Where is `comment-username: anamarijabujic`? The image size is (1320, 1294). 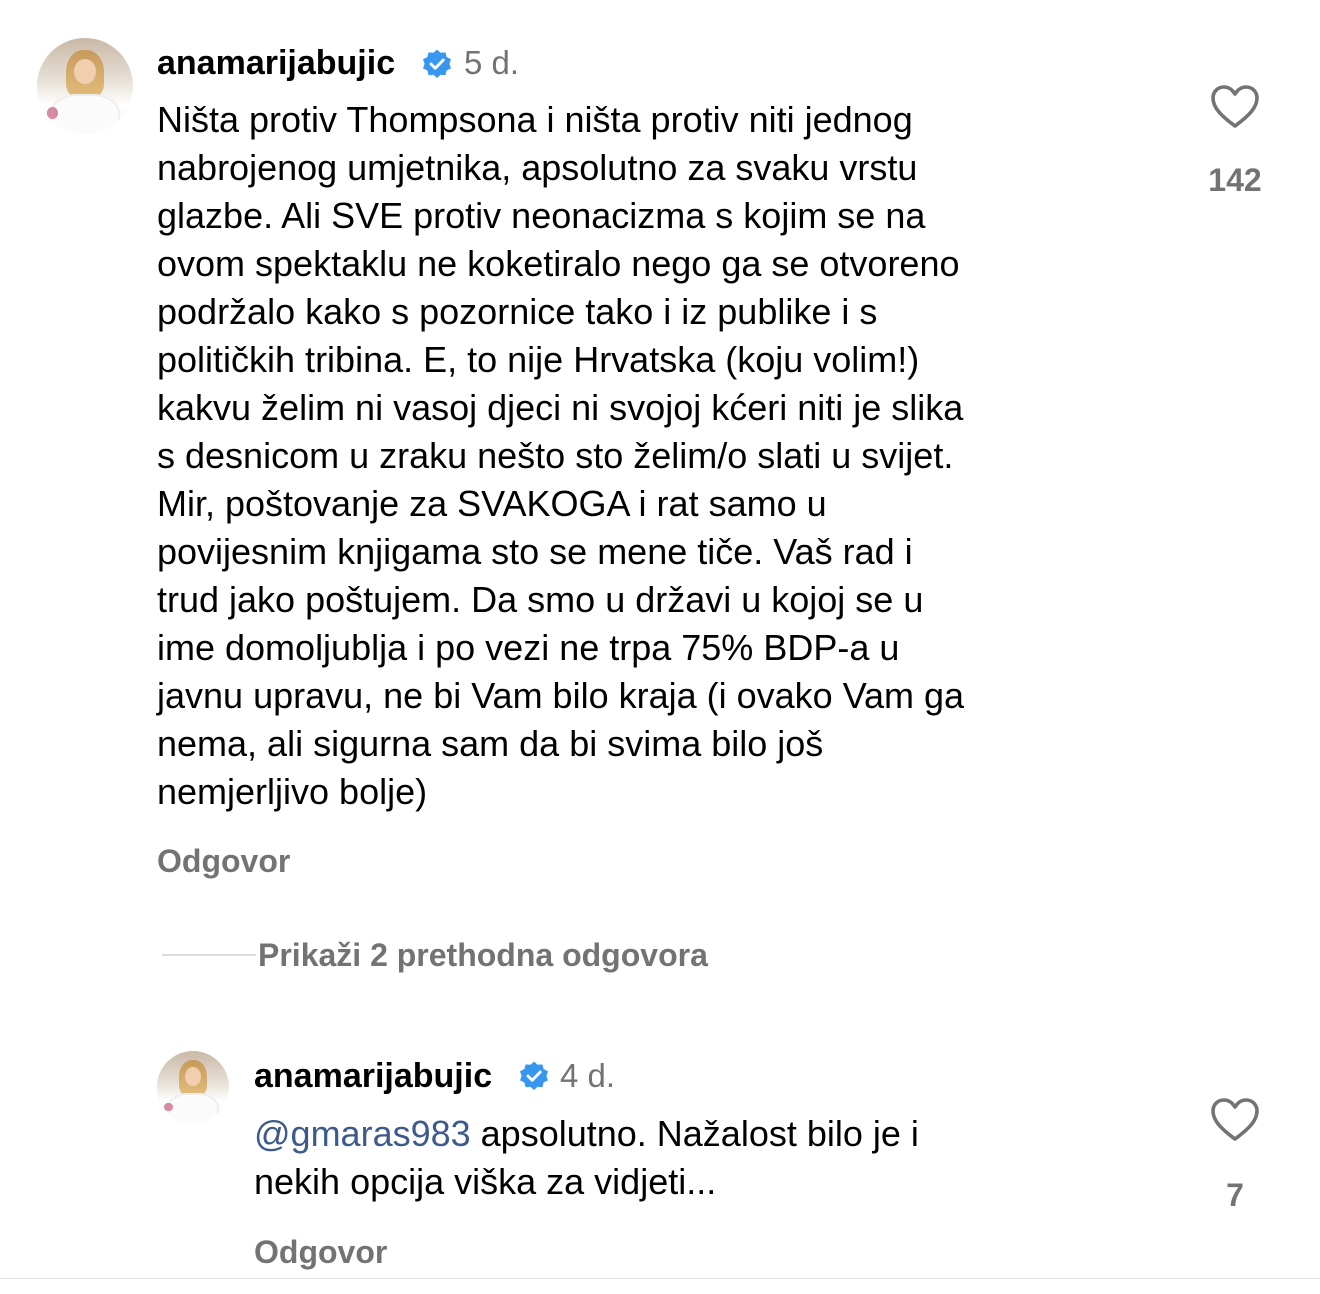 comment-username: anamarijabujic is located at coordinates (276, 63).